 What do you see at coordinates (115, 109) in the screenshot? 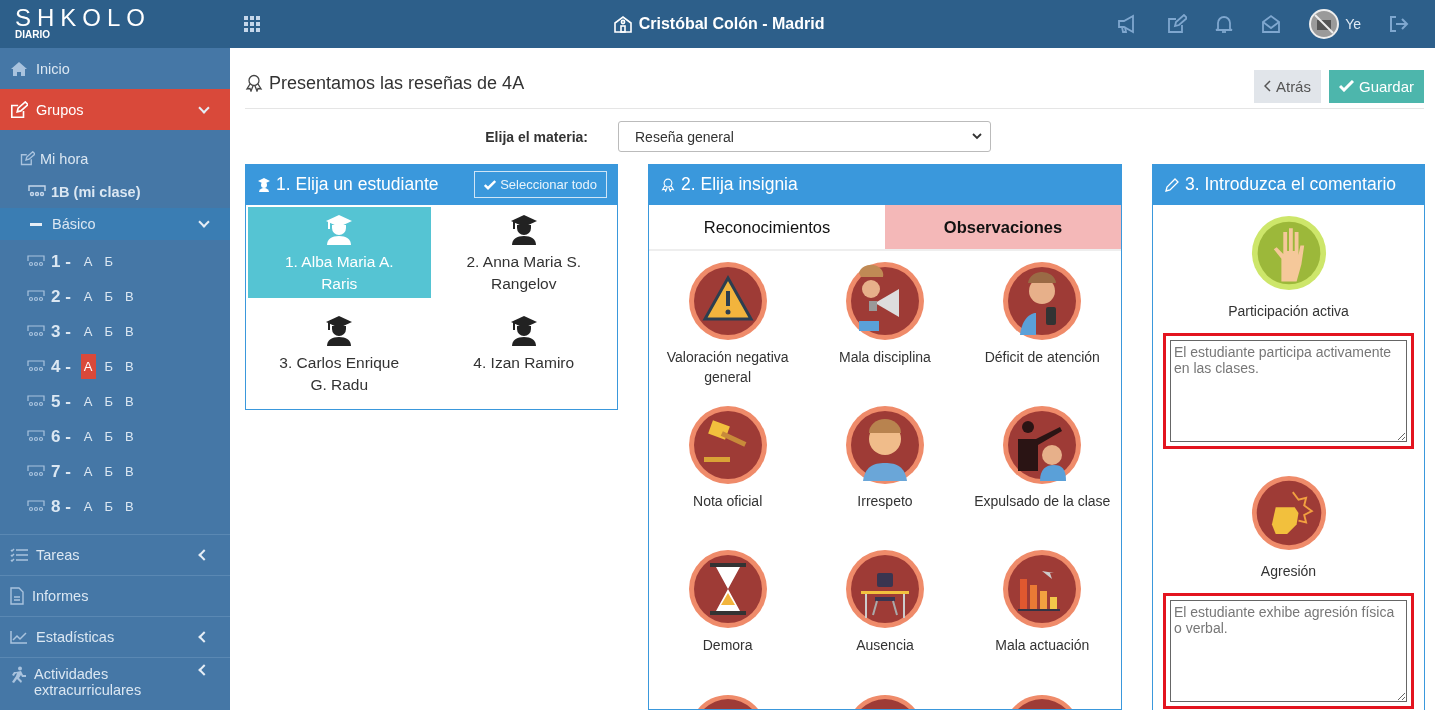
I see `sidebar-item: Grupos` at bounding box center [115, 109].